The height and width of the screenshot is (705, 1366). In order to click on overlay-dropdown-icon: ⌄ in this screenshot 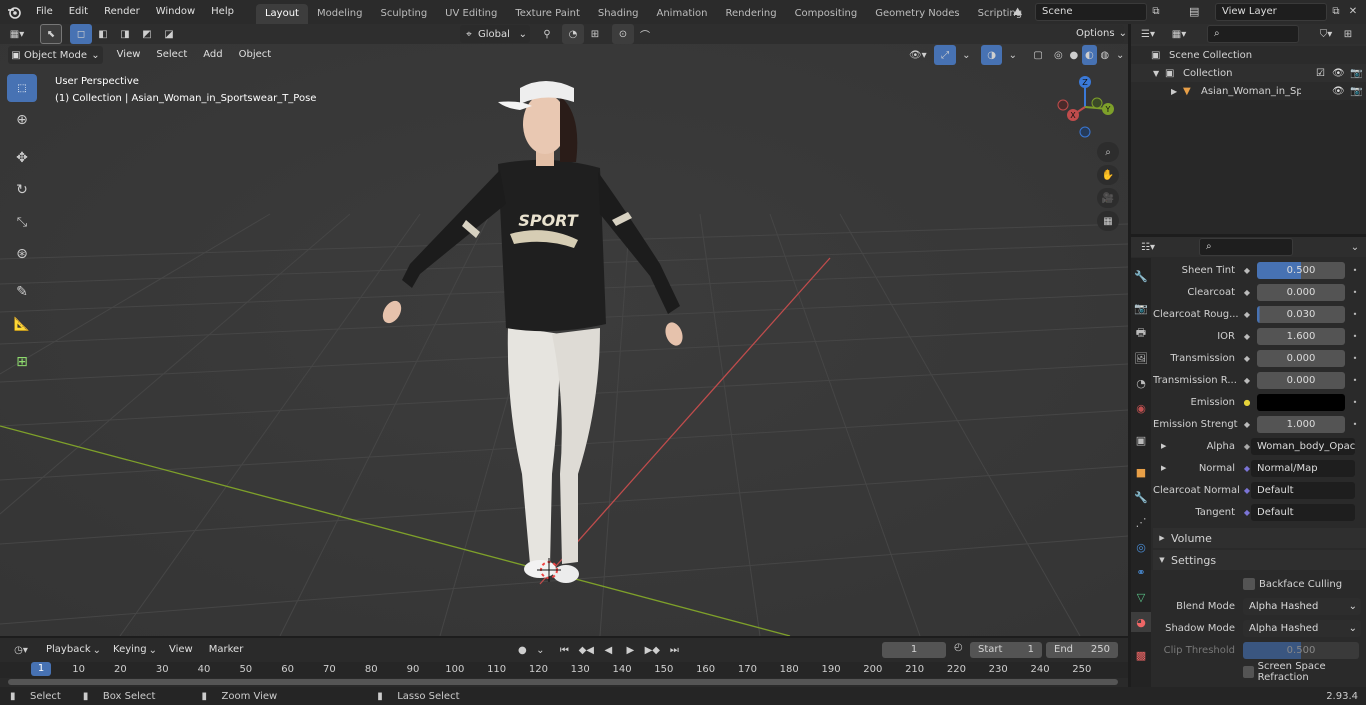, I will do `click(1012, 55)`.